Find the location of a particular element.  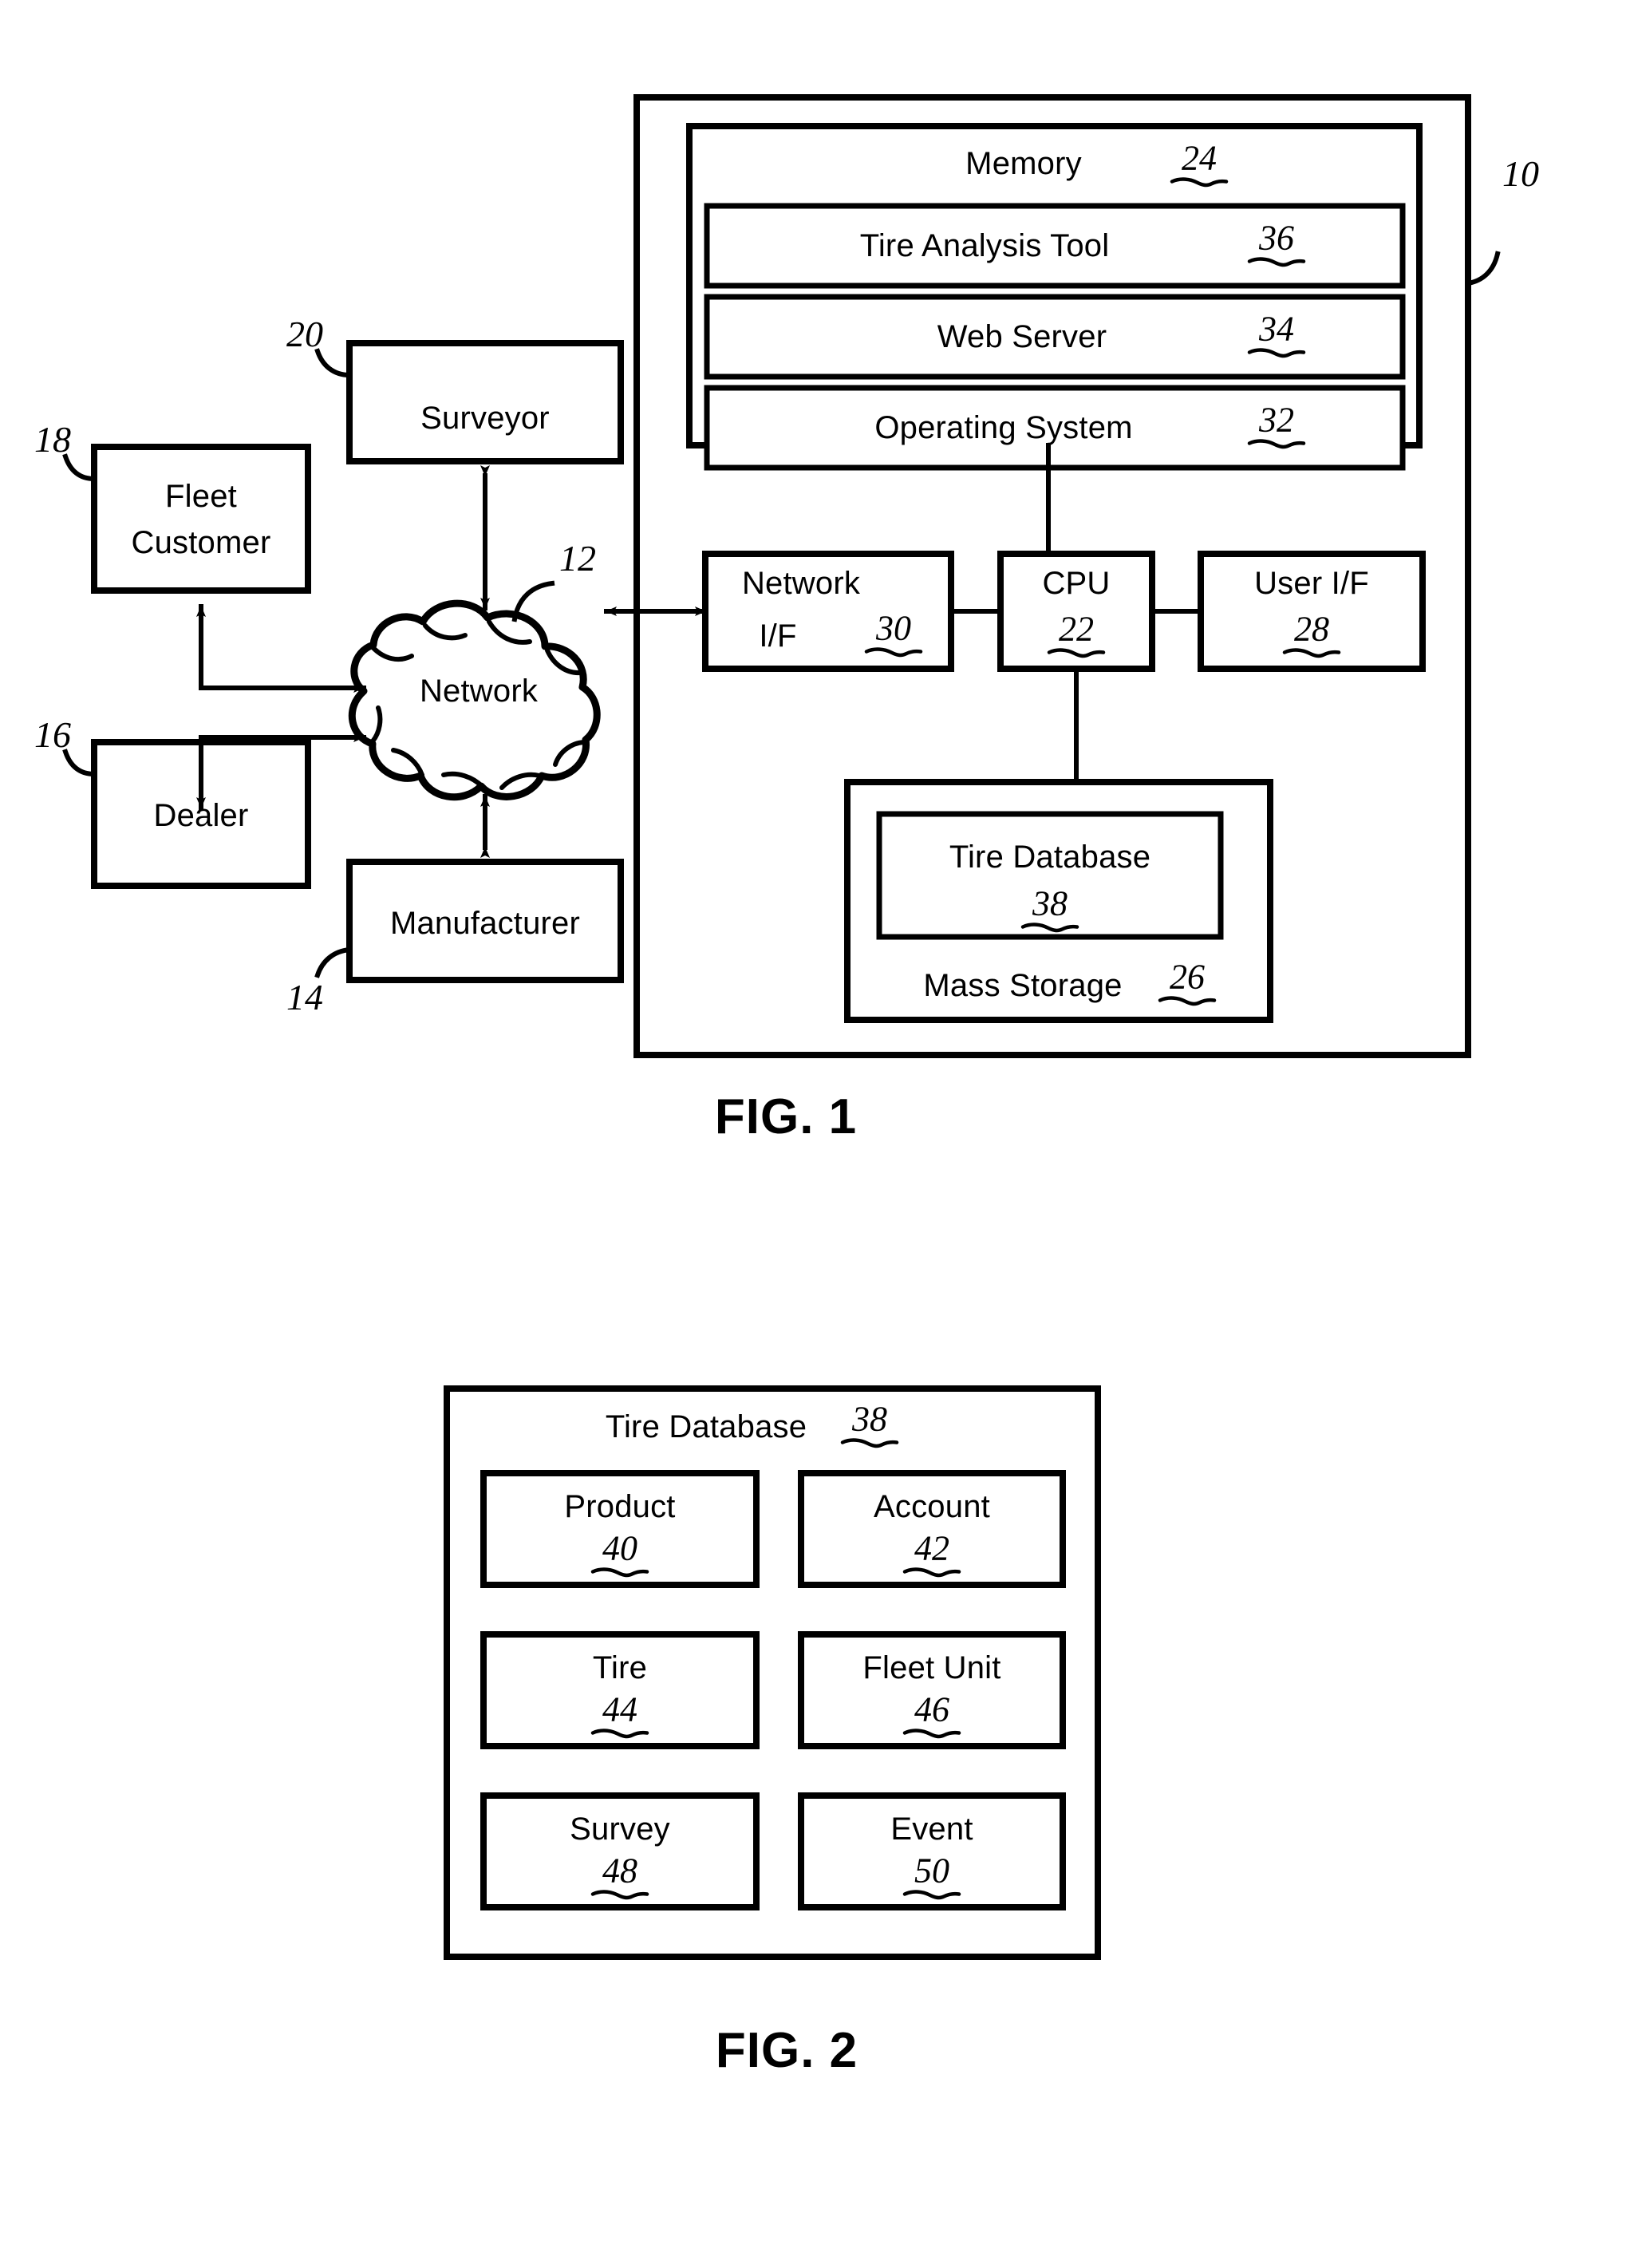

dealer-label: Dealer is located at coordinates (201, 816).